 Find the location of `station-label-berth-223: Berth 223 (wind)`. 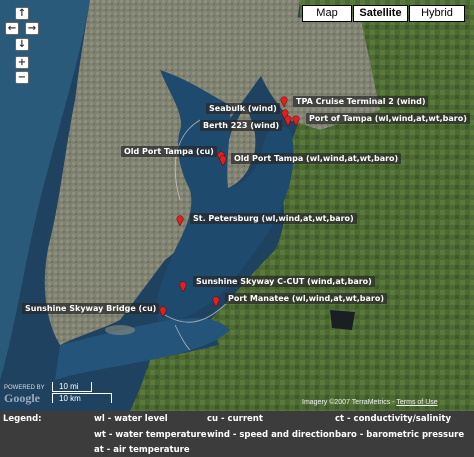

station-label-berth-223: Berth 223 (wind) is located at coordinates (241, 125).